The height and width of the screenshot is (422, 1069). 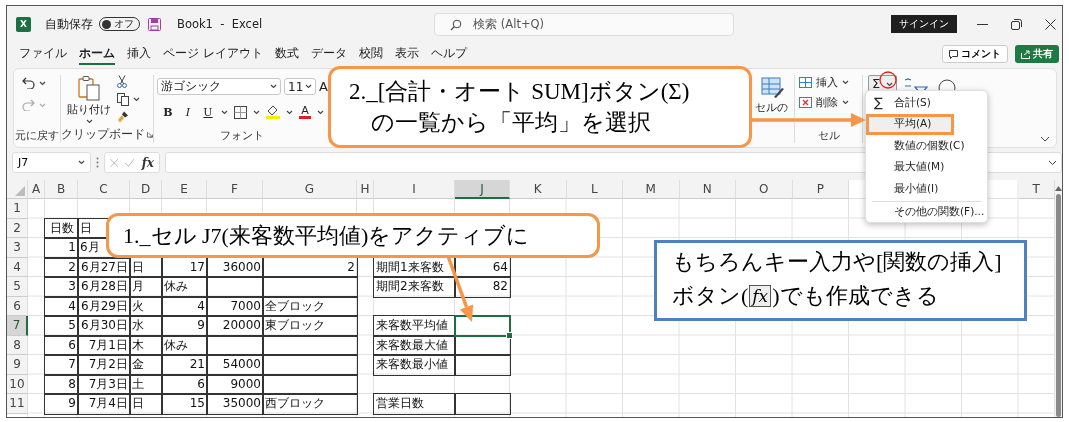 I want to click on column-header: E, so click(x=184, y=189).